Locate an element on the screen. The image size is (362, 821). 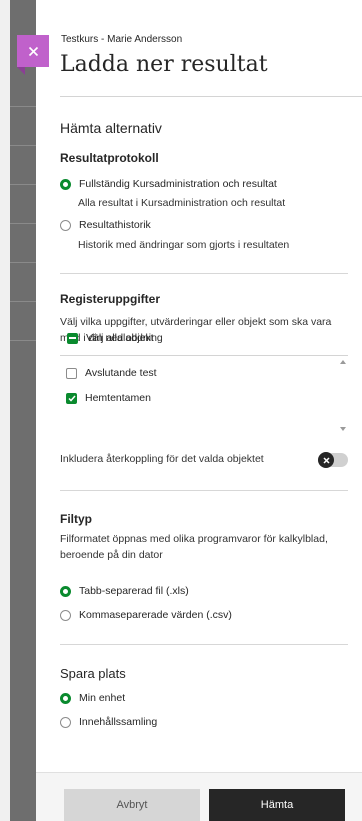
check-icon is located at coordinates (71, 398).